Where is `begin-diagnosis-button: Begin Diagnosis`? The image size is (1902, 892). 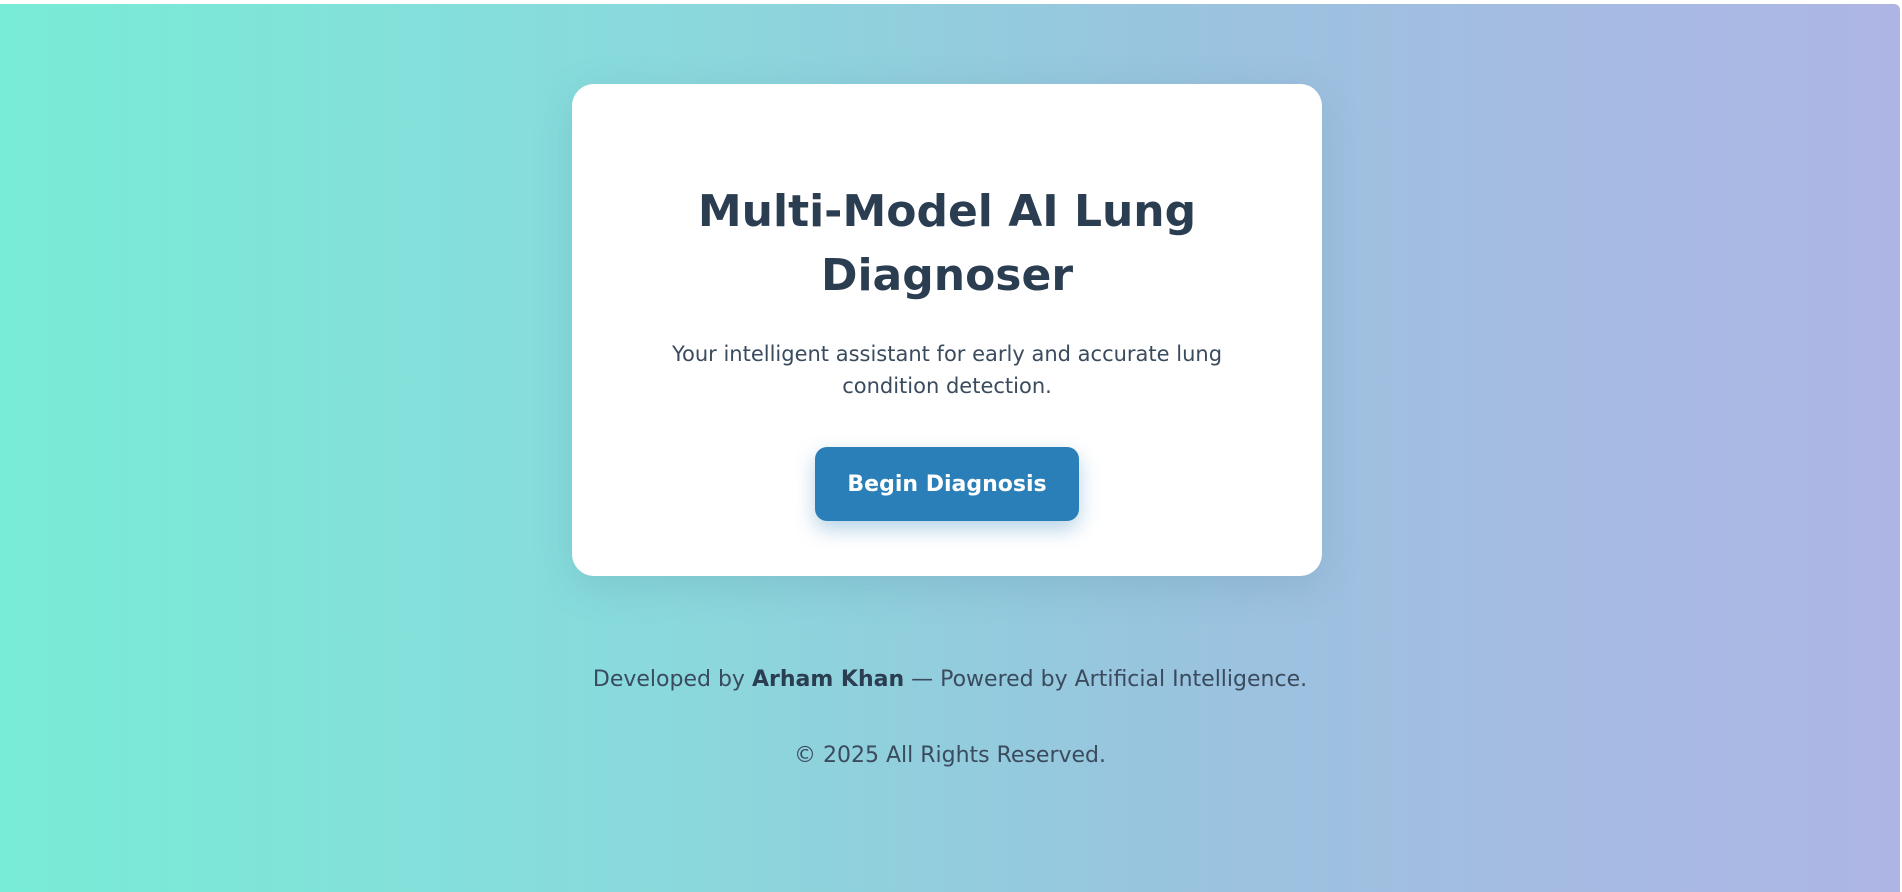
begin-diagnosis-button: Begin Diagnosis is located at coordinates (947, 484).